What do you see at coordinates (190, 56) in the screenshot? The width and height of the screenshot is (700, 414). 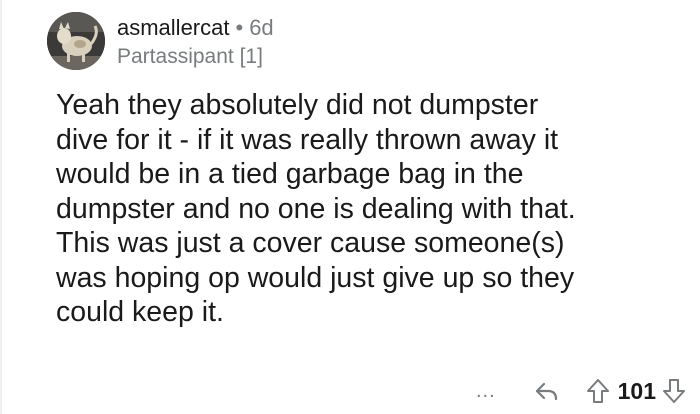 I see `user-flair: Partassipant [1]` at bounding box center [190, 56].